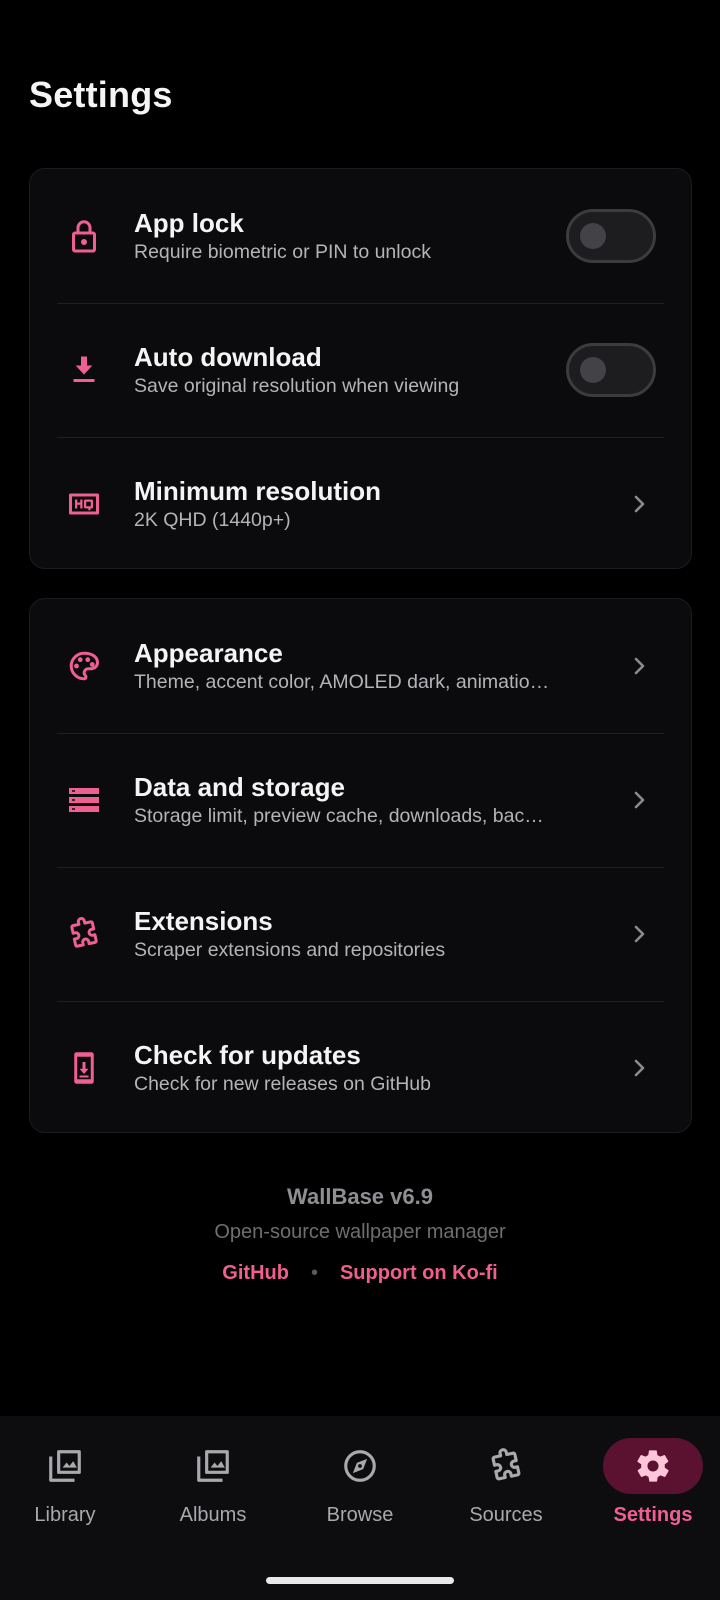 Image resolution: width=720 pixels, height=1600 pixels. I want to click on nav-item-sources: Sources, so click(506, 1493).